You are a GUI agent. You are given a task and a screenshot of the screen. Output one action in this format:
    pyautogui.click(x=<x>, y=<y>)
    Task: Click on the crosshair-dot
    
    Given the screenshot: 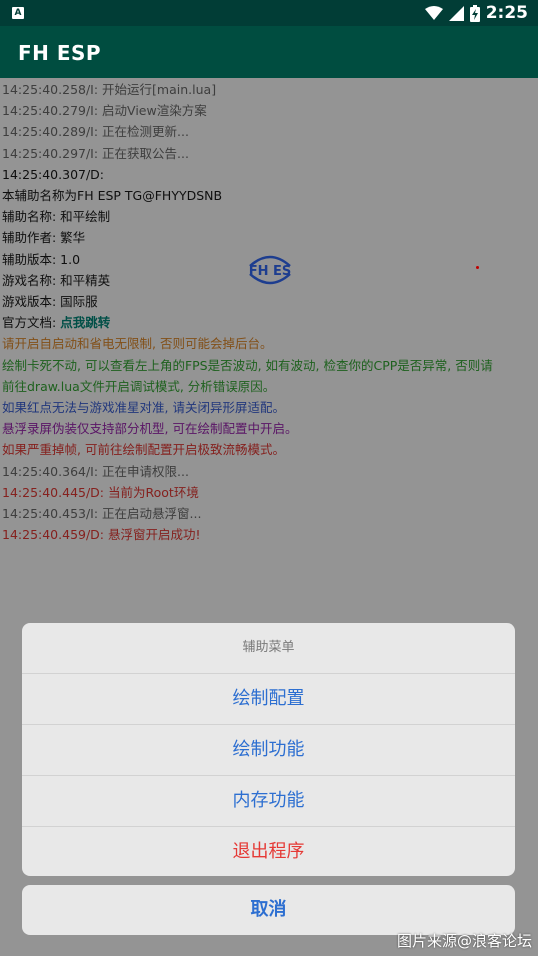 What is the action you would take?
    pyautogui.click(x=477, y=267)
    